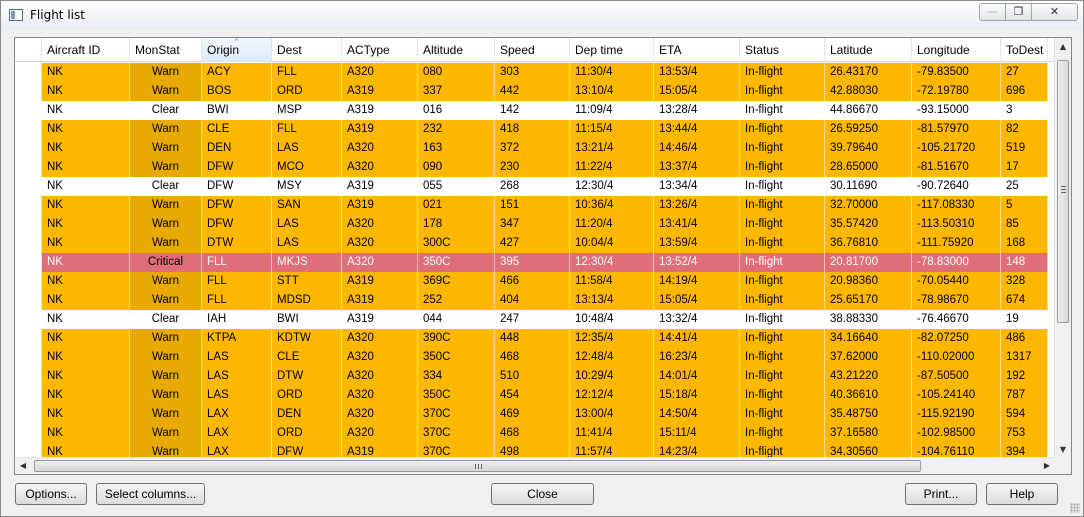  I want to click on cell-eta: 15:11/4, so click(697, 433).